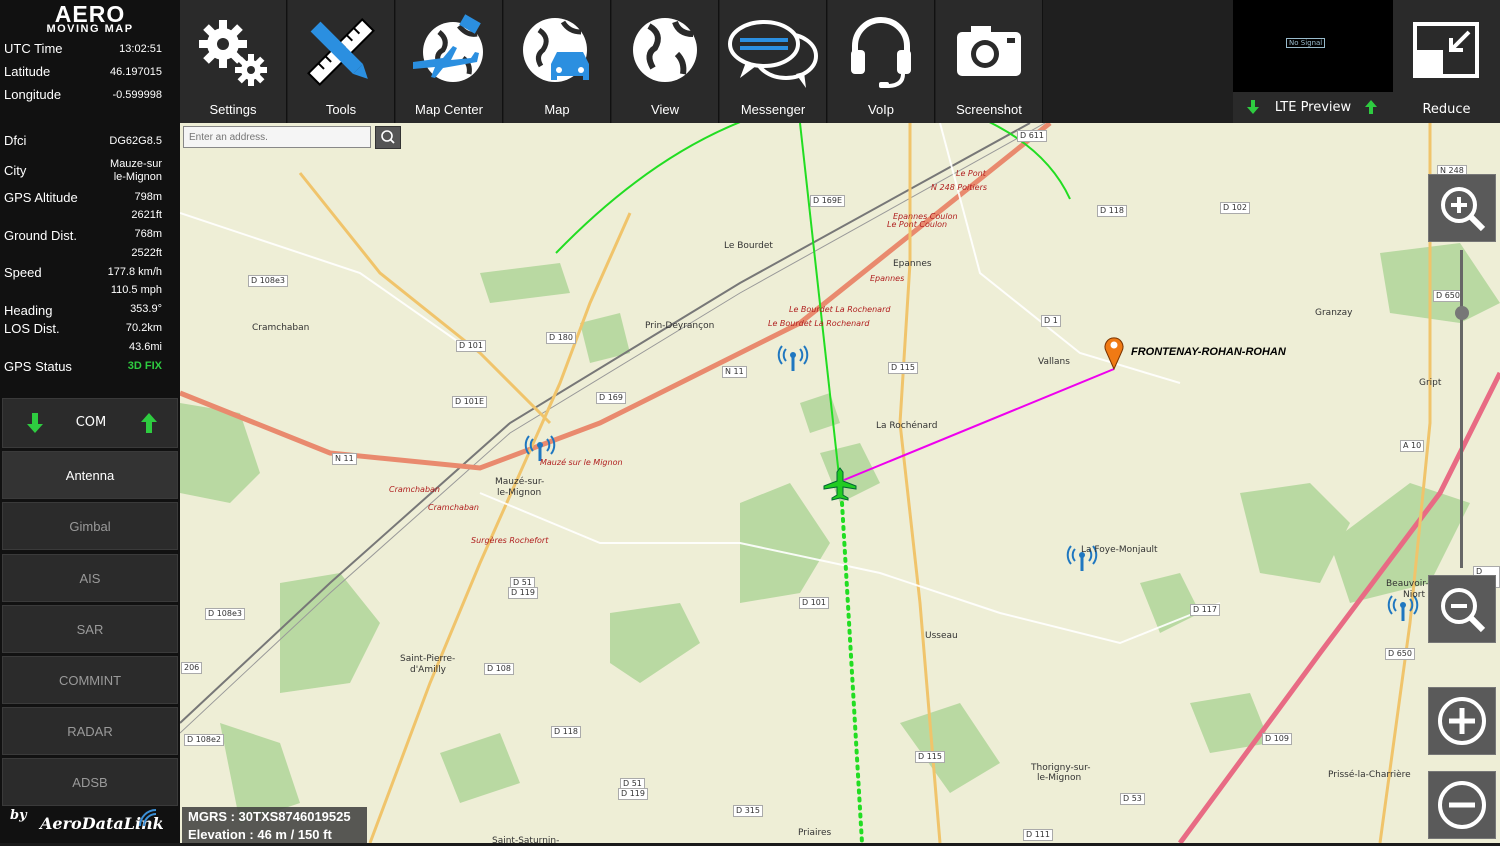 The height and width of the screenshot is (846, 1500). What do you see at coordinates (15, 140) in the screenshot?
I see `dfci-label: Dfci` at bounding box center [15, 140].